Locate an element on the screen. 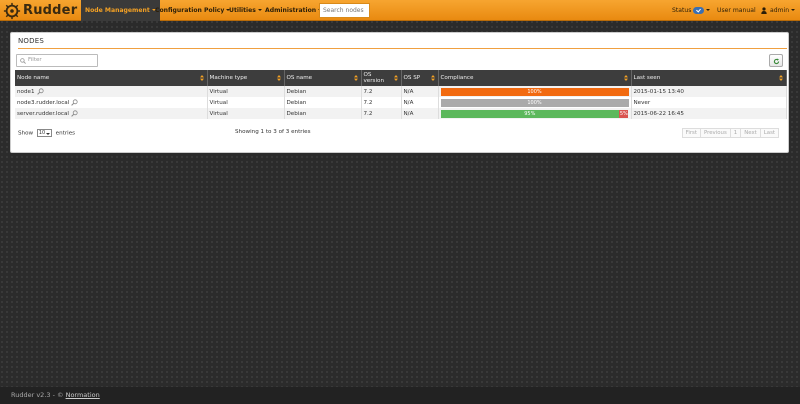 Image resolution: width=800 pixels, height=404 pixels. panel-title: NODES is located at coordinates (402, 43).